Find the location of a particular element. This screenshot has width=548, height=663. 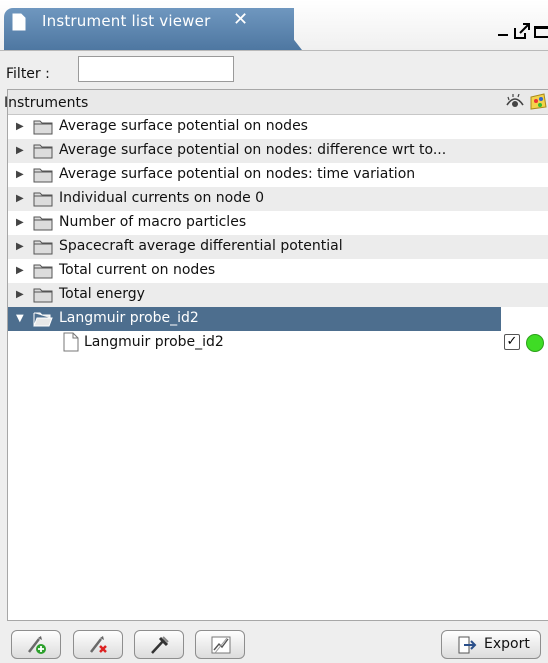

document-icon is located at coordinates (19, 24).